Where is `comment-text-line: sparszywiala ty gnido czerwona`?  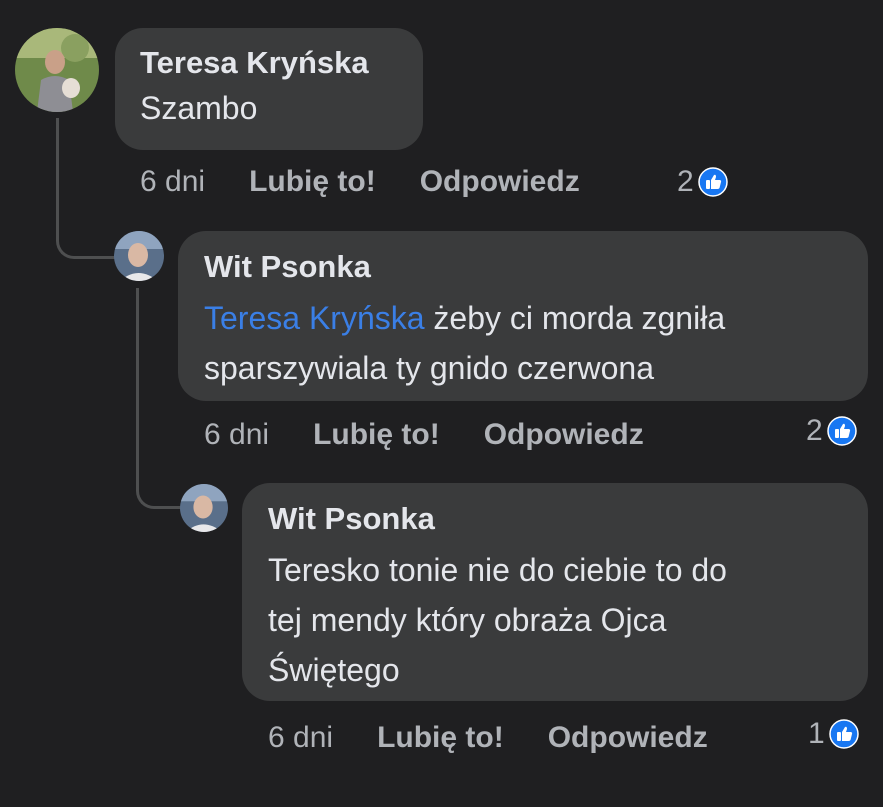
comment-text-line: sparszywiala ty gnido czerwona is located at coordinates (429, 368).